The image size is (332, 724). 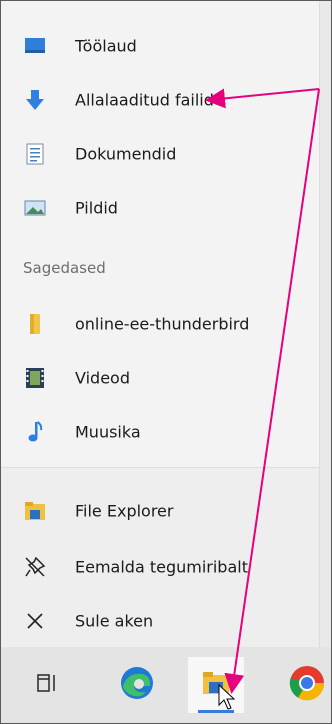 I want to click on video-icon, so click(x=35, y=378).